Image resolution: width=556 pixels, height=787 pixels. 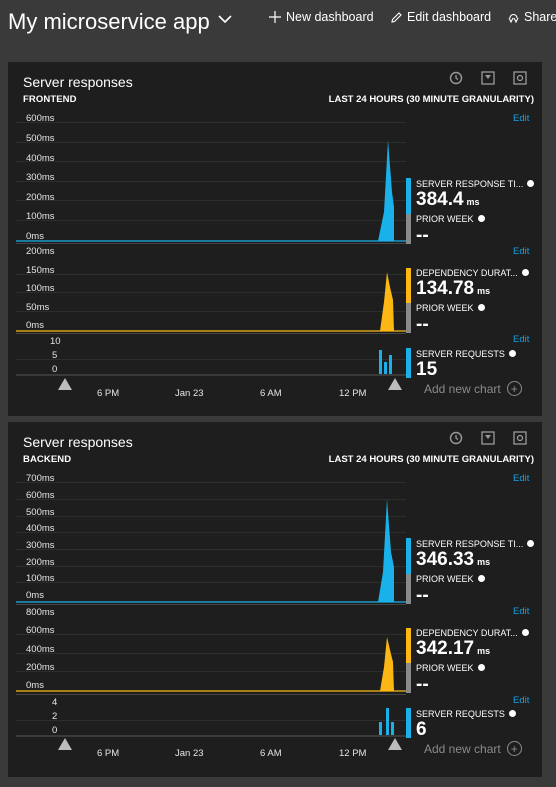 I want to click on edit-dashboard-label: Edit dashboard, so click(x=449, y=17).